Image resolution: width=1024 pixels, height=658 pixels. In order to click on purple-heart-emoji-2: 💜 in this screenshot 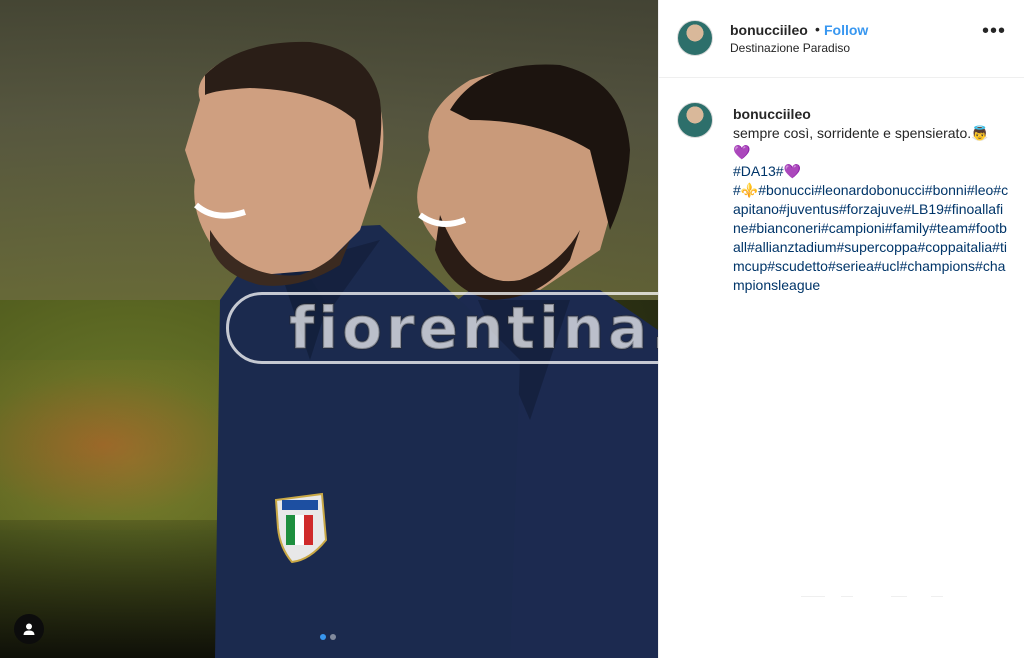, I will do `click(792, 171)`.